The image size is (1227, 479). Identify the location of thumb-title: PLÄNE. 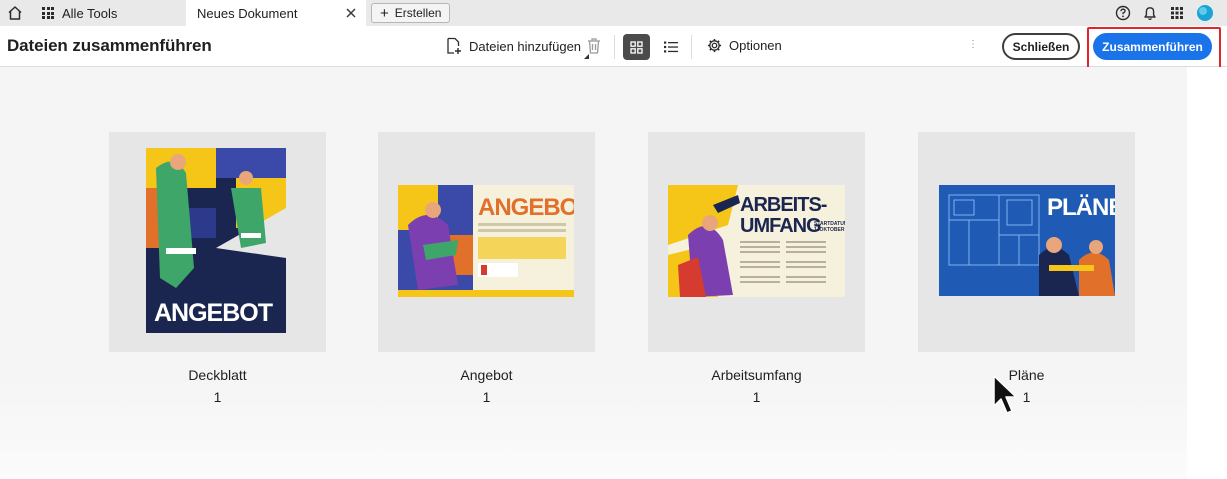
(1081, 207).